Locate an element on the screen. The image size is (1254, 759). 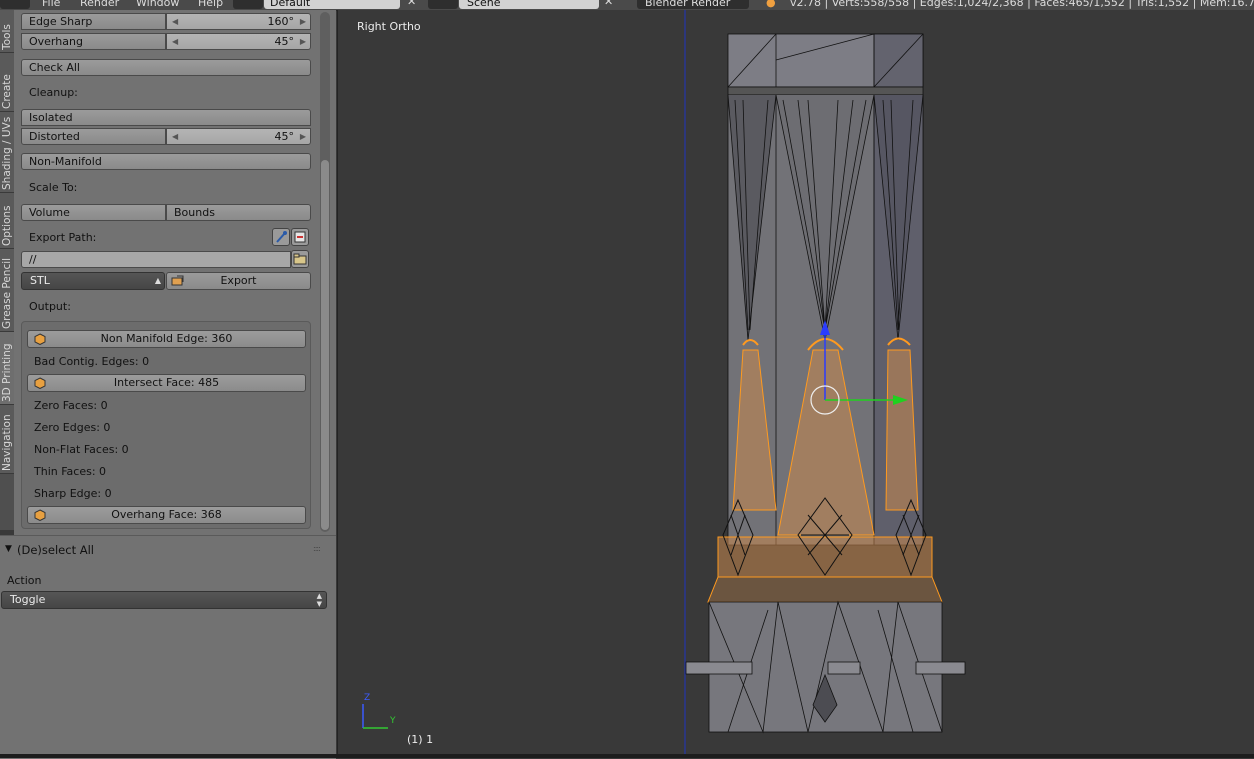
tab-tools: Tools is located at coordinates (7, 31).